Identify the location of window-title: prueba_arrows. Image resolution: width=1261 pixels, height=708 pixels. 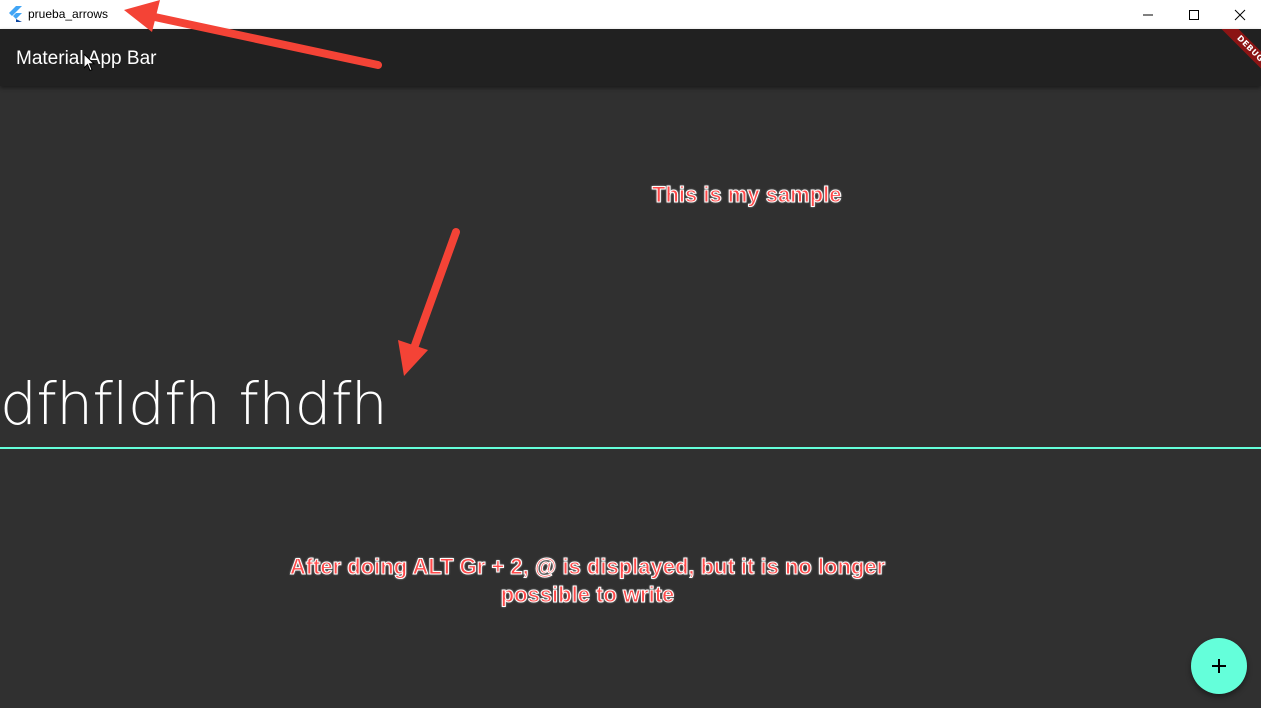
(68, 14).